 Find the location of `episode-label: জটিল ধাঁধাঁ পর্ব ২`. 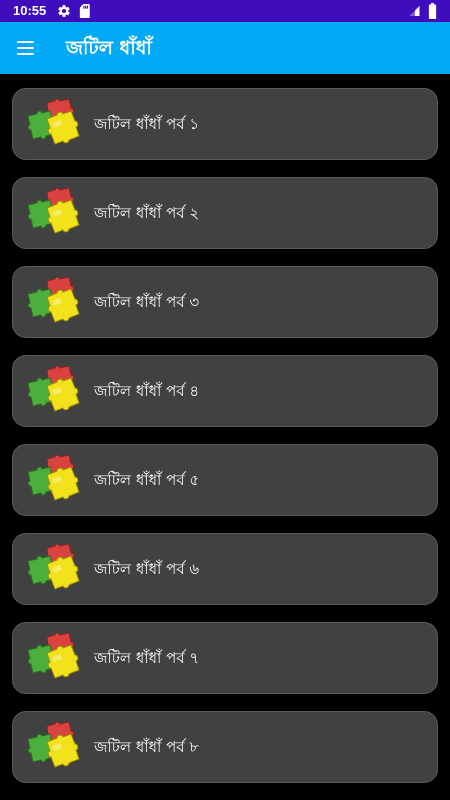

episode-label: জটিল ধাঁধাঁ পর্ব ২ is located at coordinates (147, 213).